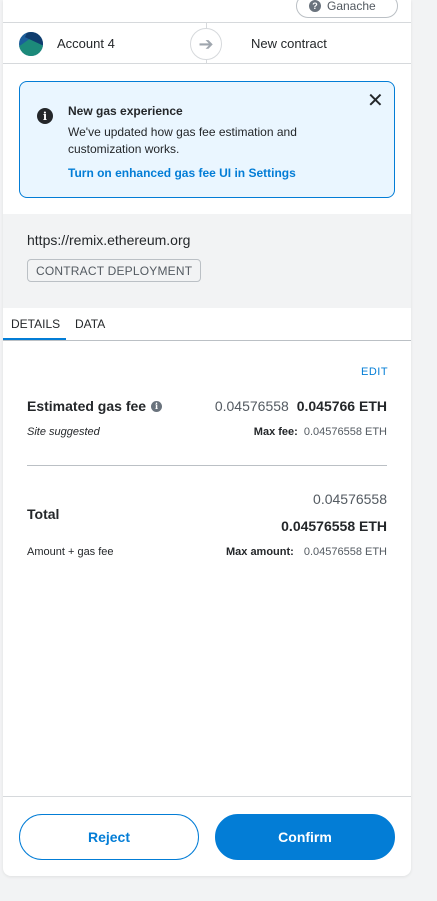 The image size is (437, 901). What do you see at coordinates (259, 552) in the screenshot?
I see `max-amount-label: Max amount:` at bounding box center [259, 552].